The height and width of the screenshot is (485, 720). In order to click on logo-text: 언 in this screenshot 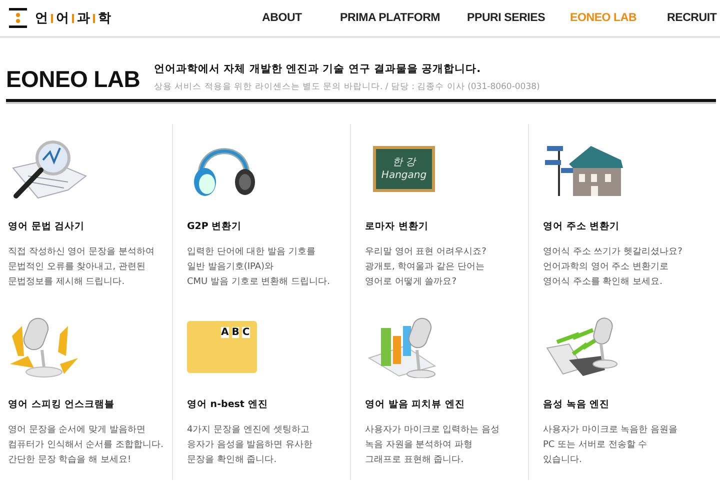, I will do `click(41, 18)`.